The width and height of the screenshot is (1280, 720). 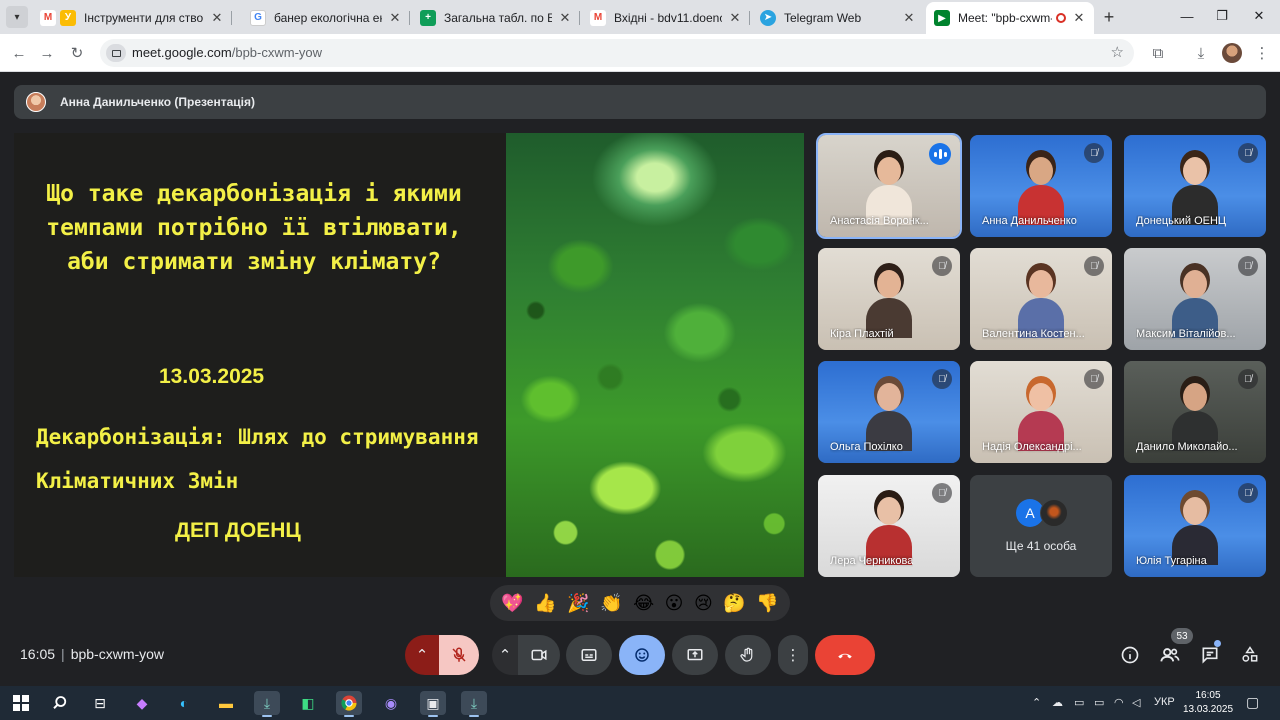 I want to click on browser-tab-2: G банер екологічна експе ✕, so click(x=326, y=17).